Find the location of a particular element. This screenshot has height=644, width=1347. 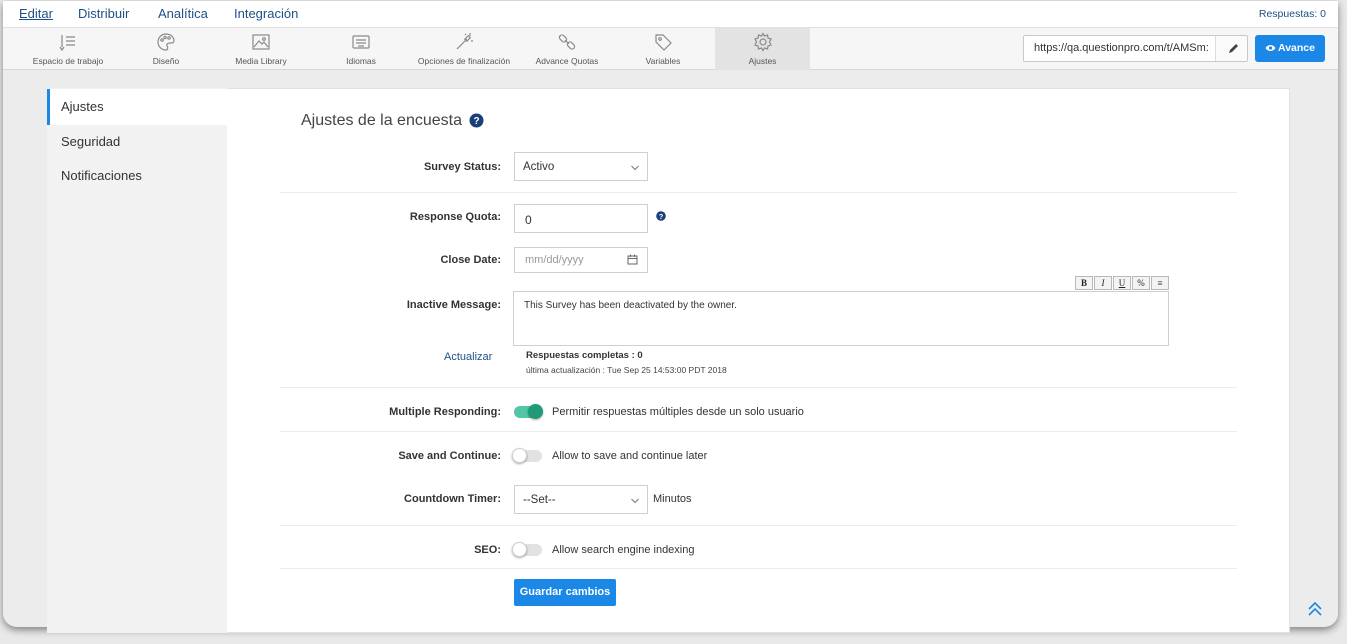

settings-sidenav: Ajustes Seguridad Notificaciones is located at coordinates (137, 360).